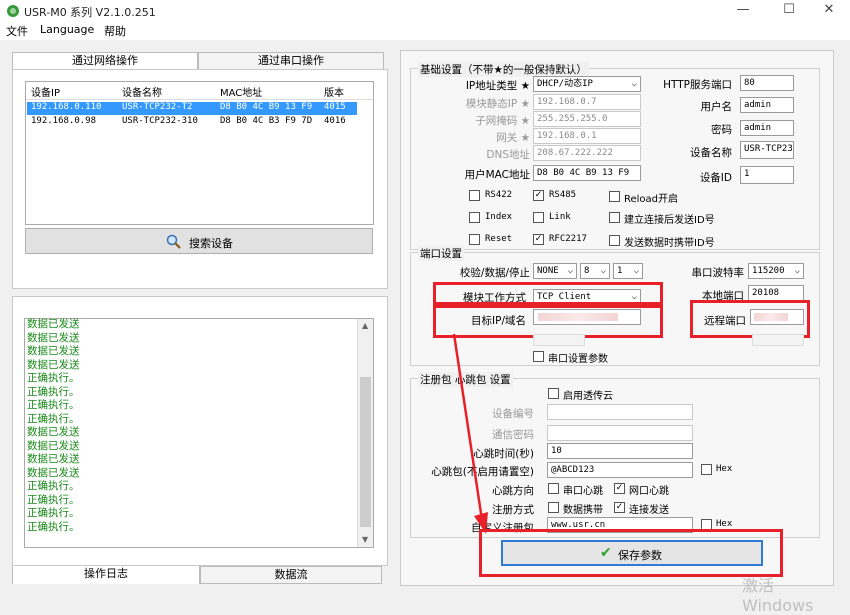 This screenshot has width=850, height=615. I want to click on obscured-field, so click(778, 340).